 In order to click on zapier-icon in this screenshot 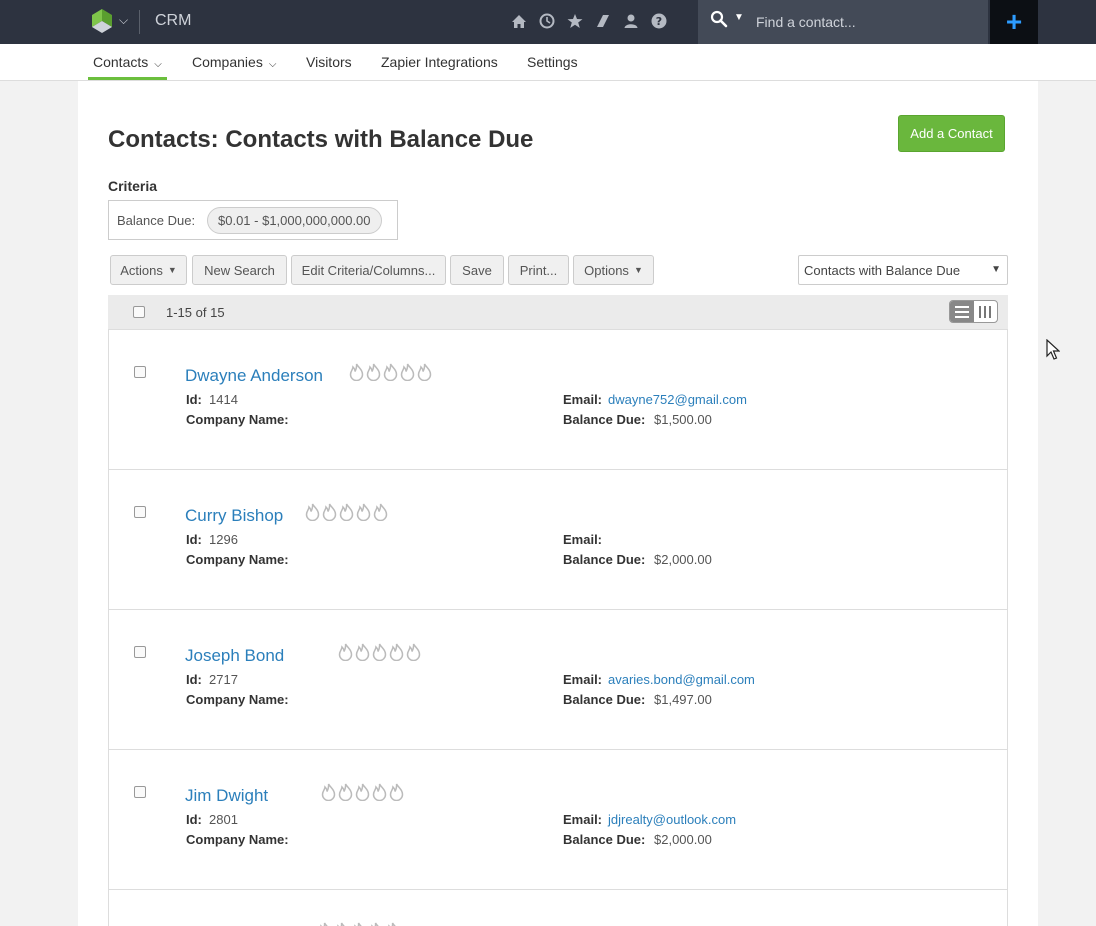, I will do `click(603, 21)`.